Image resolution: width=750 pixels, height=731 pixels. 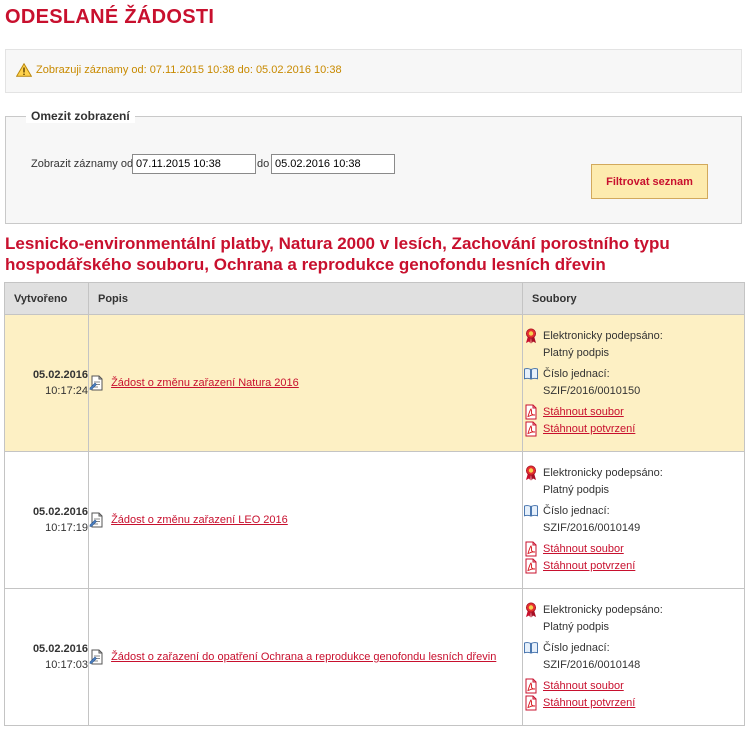 I want to click on reference-value: SZIF/2016/0010150, so click(x=592, y=391).